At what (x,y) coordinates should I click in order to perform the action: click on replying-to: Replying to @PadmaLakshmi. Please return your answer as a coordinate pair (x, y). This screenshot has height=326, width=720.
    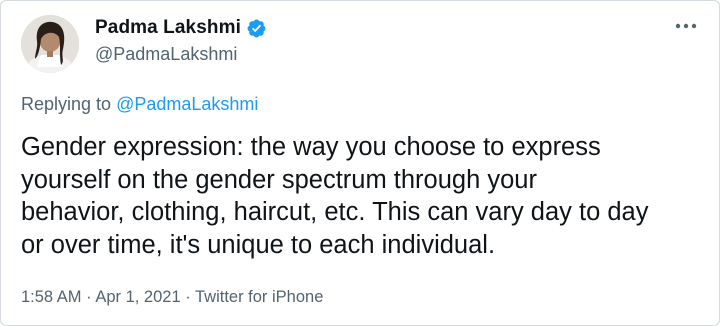
    Looking at the image, I should click on (139, 104).